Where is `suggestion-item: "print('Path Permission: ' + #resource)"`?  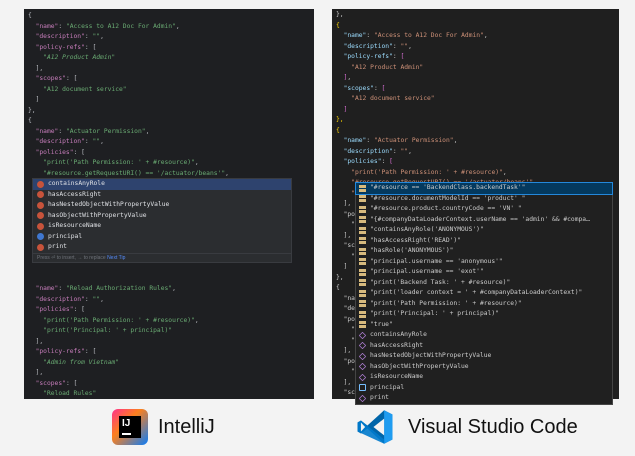
suggestion-item: "print('Path Permission: ' + #resource)" is located at coordinates (484, 304).